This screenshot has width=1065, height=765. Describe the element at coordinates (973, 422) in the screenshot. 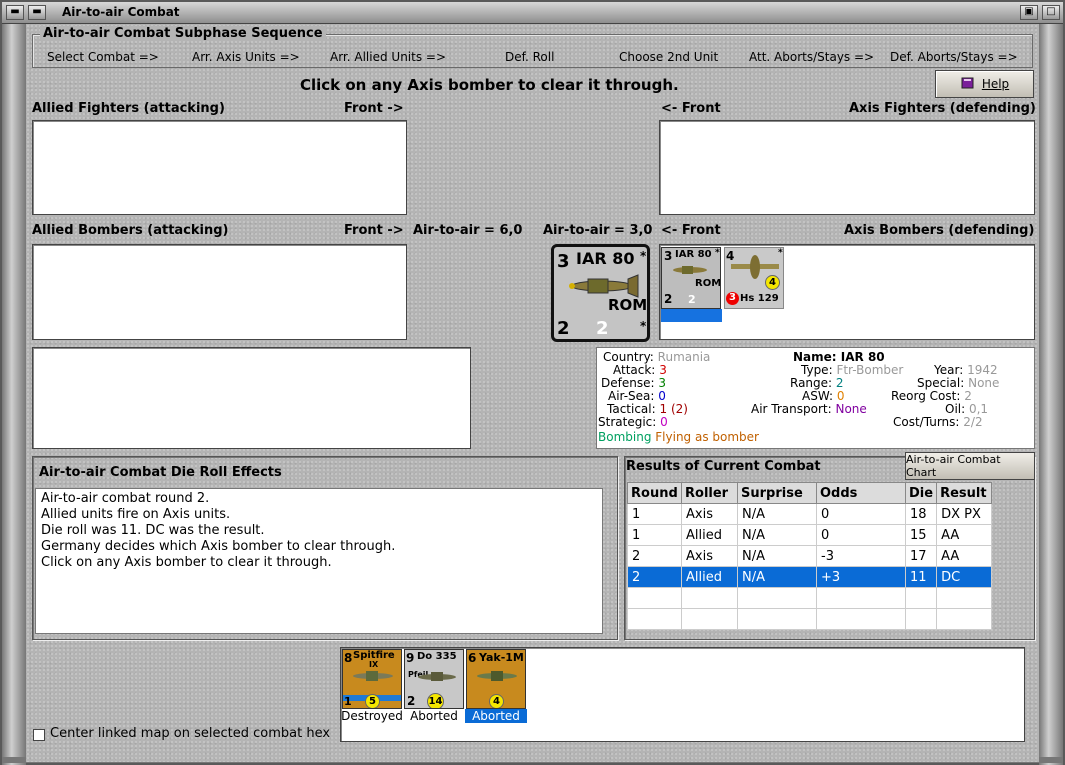

I see `costturns-value: 2/2` at that location.